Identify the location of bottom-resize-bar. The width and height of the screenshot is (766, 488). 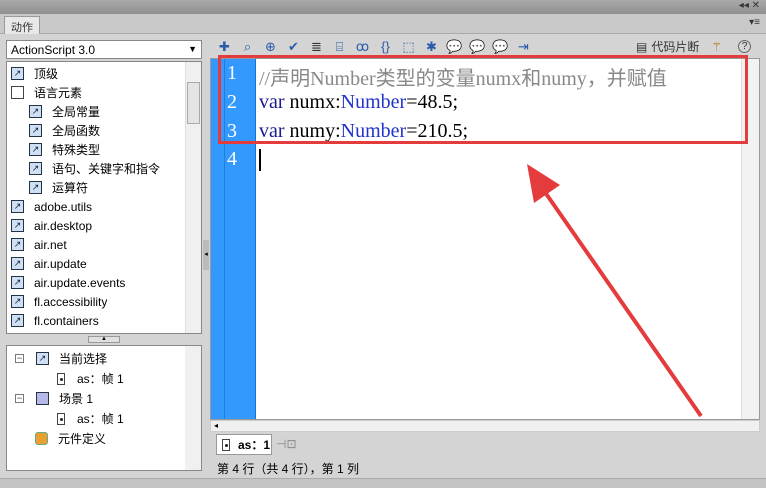
(383, 483).